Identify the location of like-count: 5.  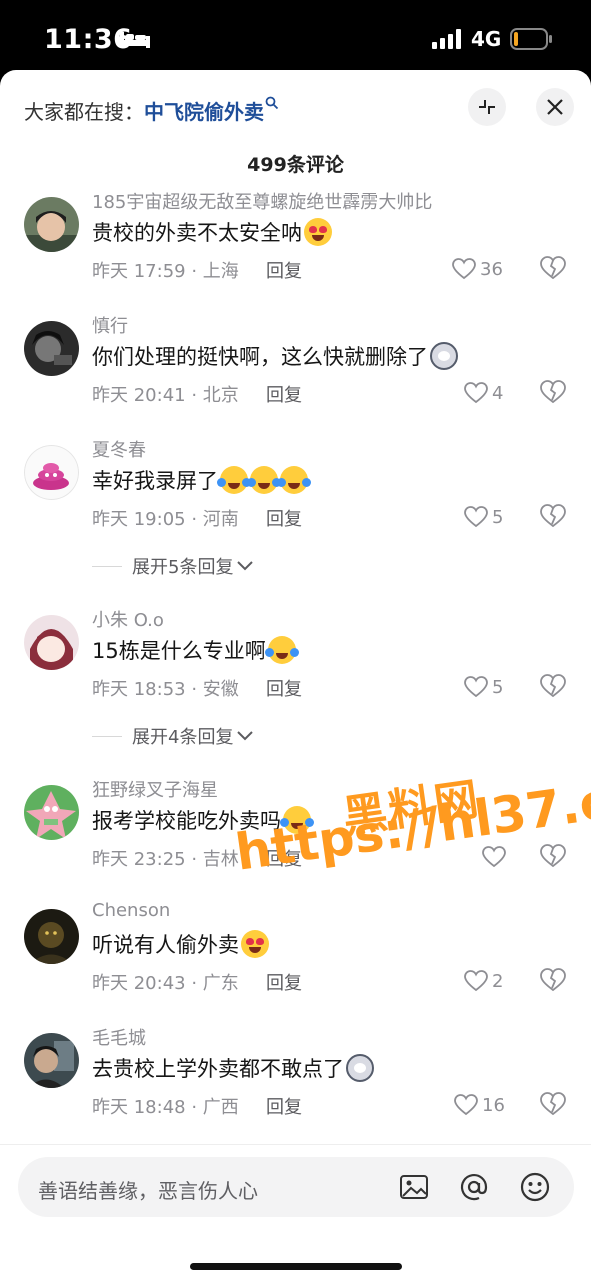
(498, 687).